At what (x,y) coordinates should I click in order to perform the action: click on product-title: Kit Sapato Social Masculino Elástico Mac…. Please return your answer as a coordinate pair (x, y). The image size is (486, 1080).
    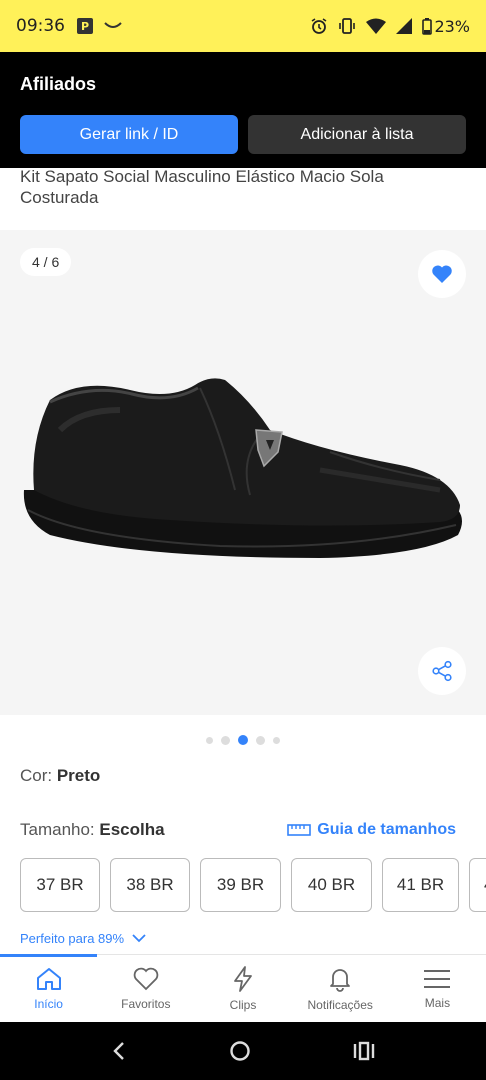
    Looking at the image, I should click on (202, 187).